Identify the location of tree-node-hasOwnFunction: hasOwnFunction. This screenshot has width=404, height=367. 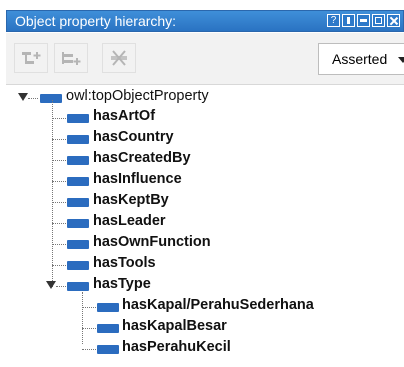
(152, 244).